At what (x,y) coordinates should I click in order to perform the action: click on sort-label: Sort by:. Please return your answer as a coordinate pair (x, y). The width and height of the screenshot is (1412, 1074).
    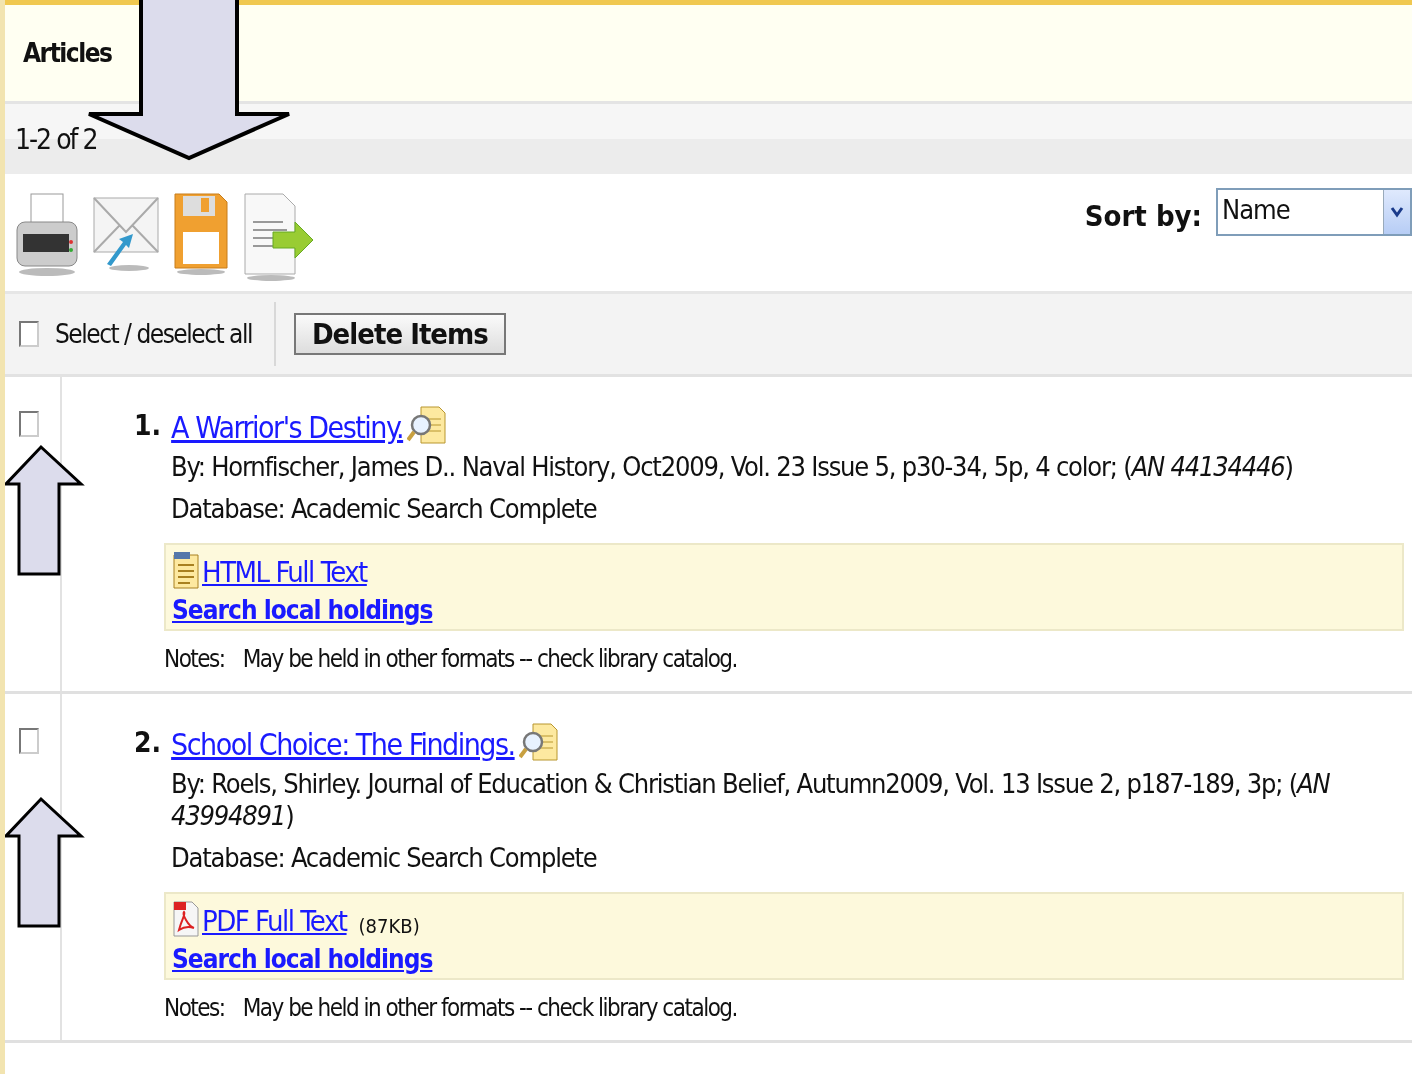
    Looking at the image, I should click on (1143, 216).